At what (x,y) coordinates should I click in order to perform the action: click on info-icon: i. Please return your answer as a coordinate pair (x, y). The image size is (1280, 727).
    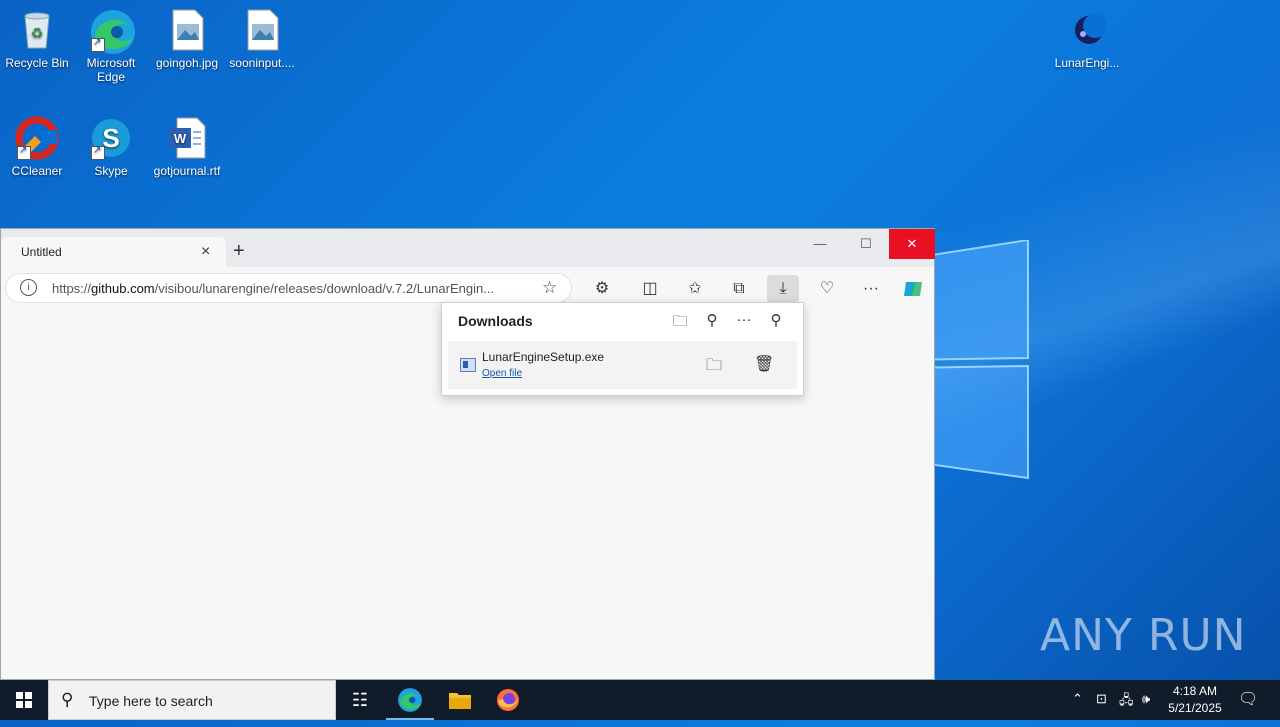
    Looking at the image, I should click on (28, 287).